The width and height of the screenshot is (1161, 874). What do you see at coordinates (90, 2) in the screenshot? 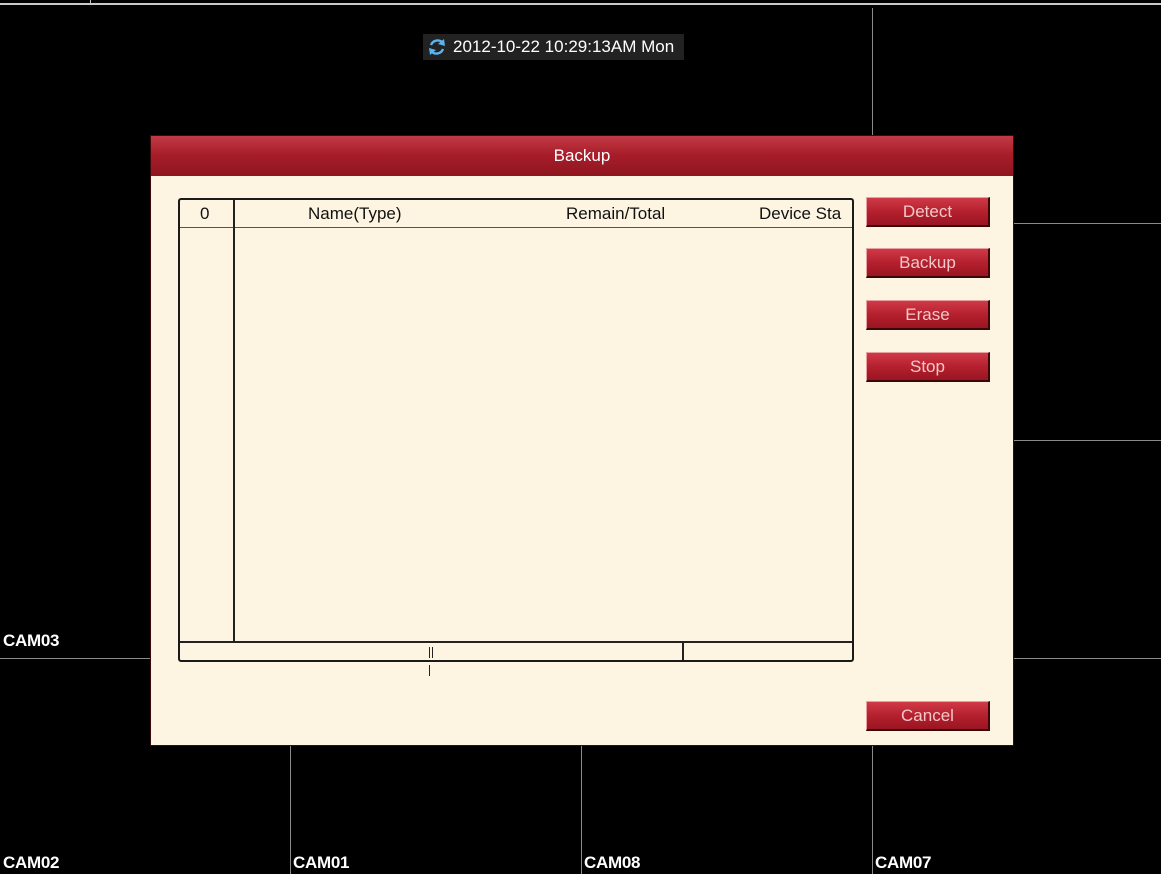
I see `top-tick` at bounding box center [90, 2].